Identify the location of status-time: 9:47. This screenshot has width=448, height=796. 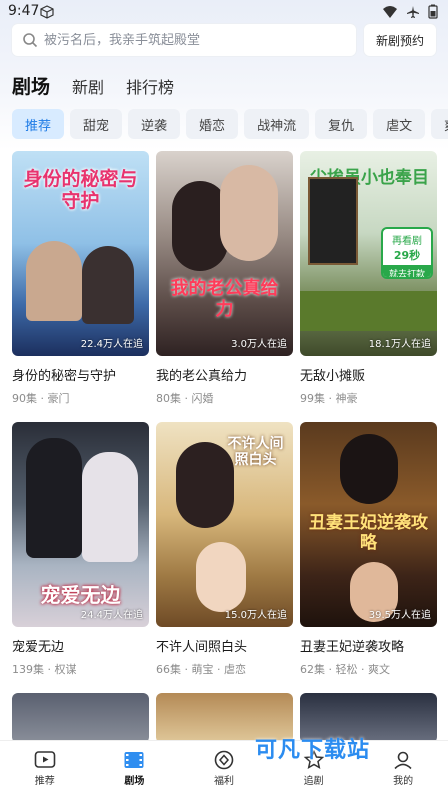
(24, 11).